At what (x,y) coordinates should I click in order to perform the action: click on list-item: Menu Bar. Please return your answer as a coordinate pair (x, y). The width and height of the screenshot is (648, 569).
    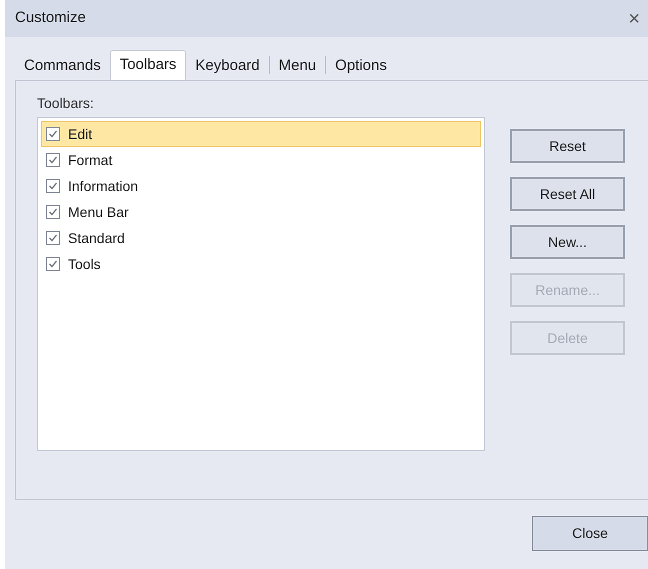
    Looking at the image, I should click on (261, 212).